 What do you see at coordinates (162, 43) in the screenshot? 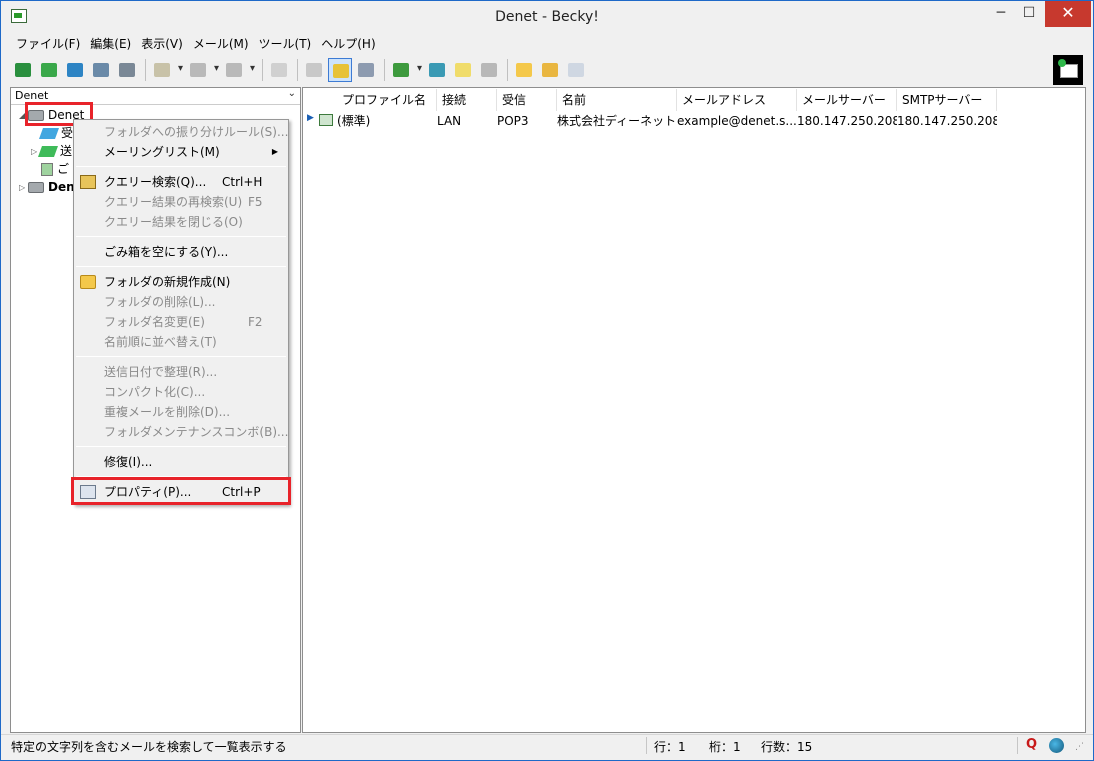
I see `menu-view: 表示(V)` at bounding box center [162, 43].